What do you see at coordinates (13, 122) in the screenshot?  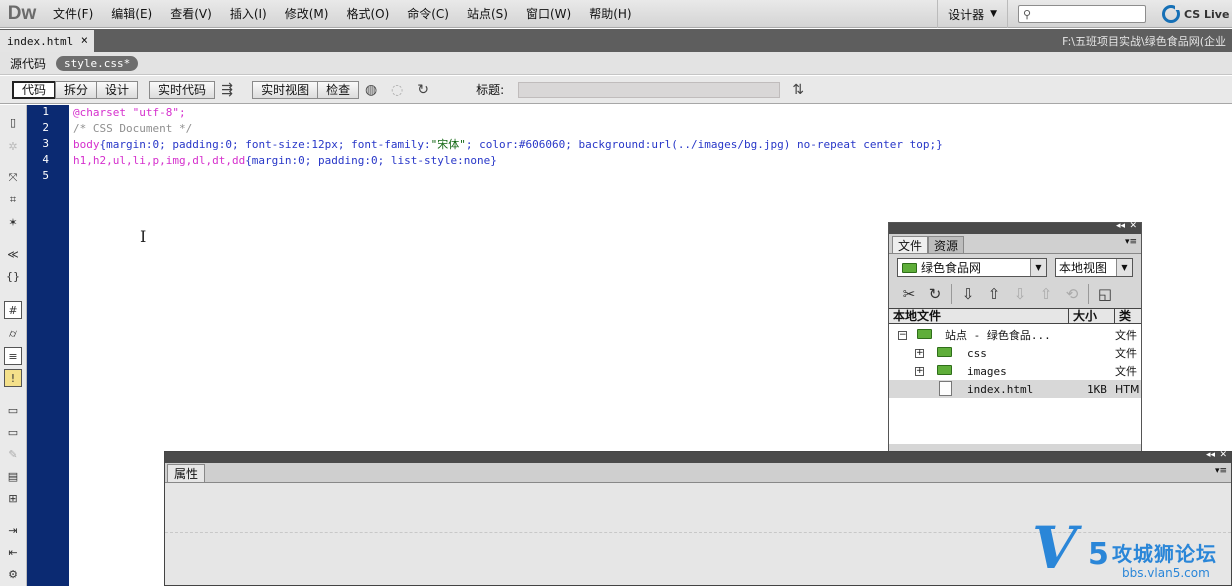 I see `open-documents-icon: ▯` at bounding box center [13, 122].